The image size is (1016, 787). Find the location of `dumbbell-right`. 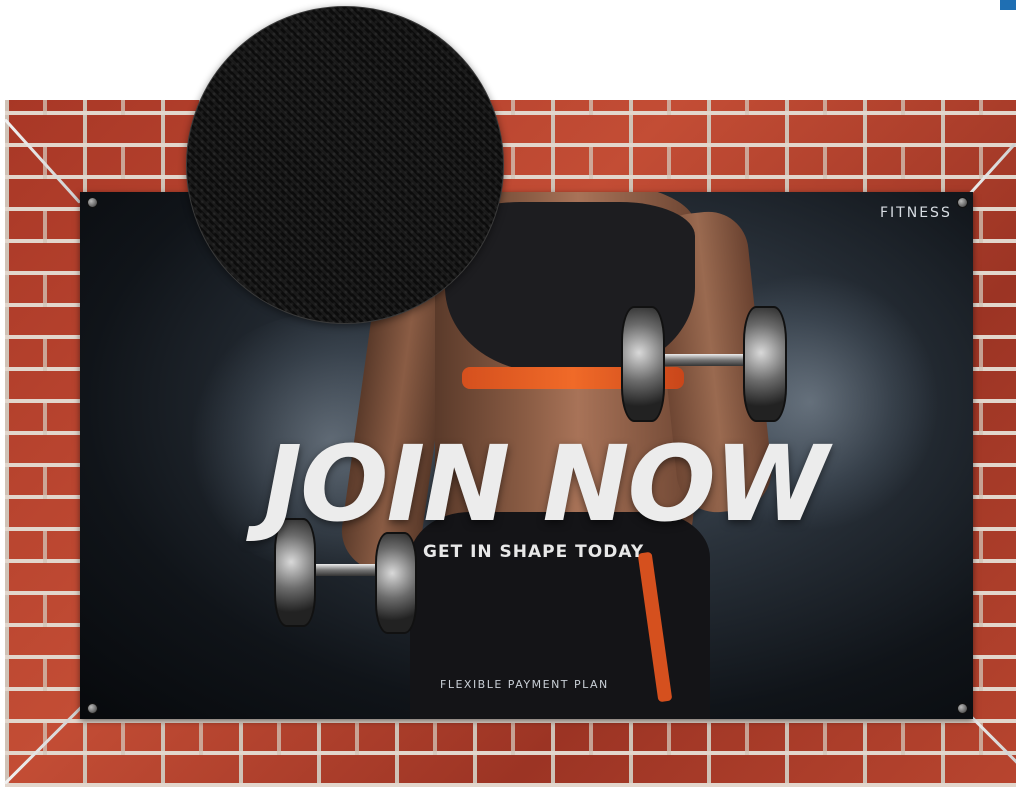

dumbbell-right is located at coordinates (705, 362).